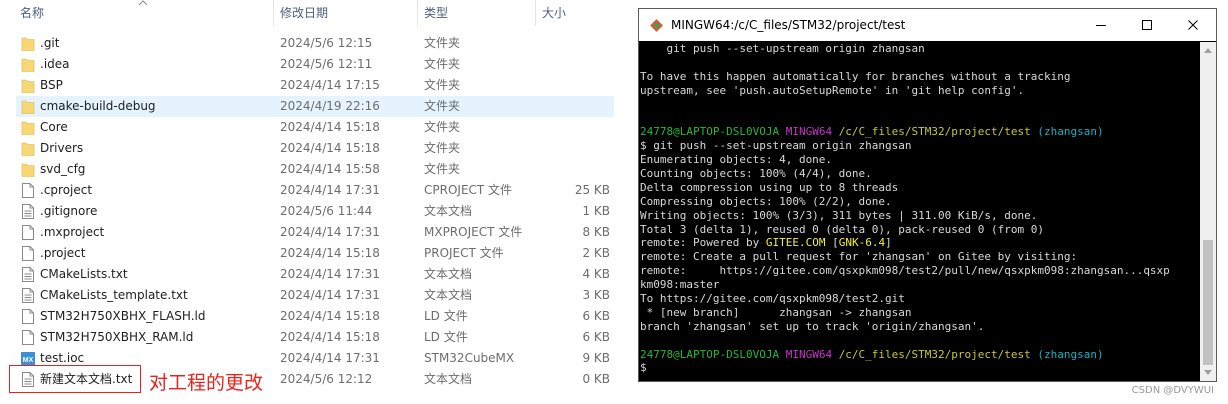 This screenshot has width=1228, height=404. Describe the element at coordinates (596, 379) in the screenshot. I see `file-size: 0 KB` at that location.